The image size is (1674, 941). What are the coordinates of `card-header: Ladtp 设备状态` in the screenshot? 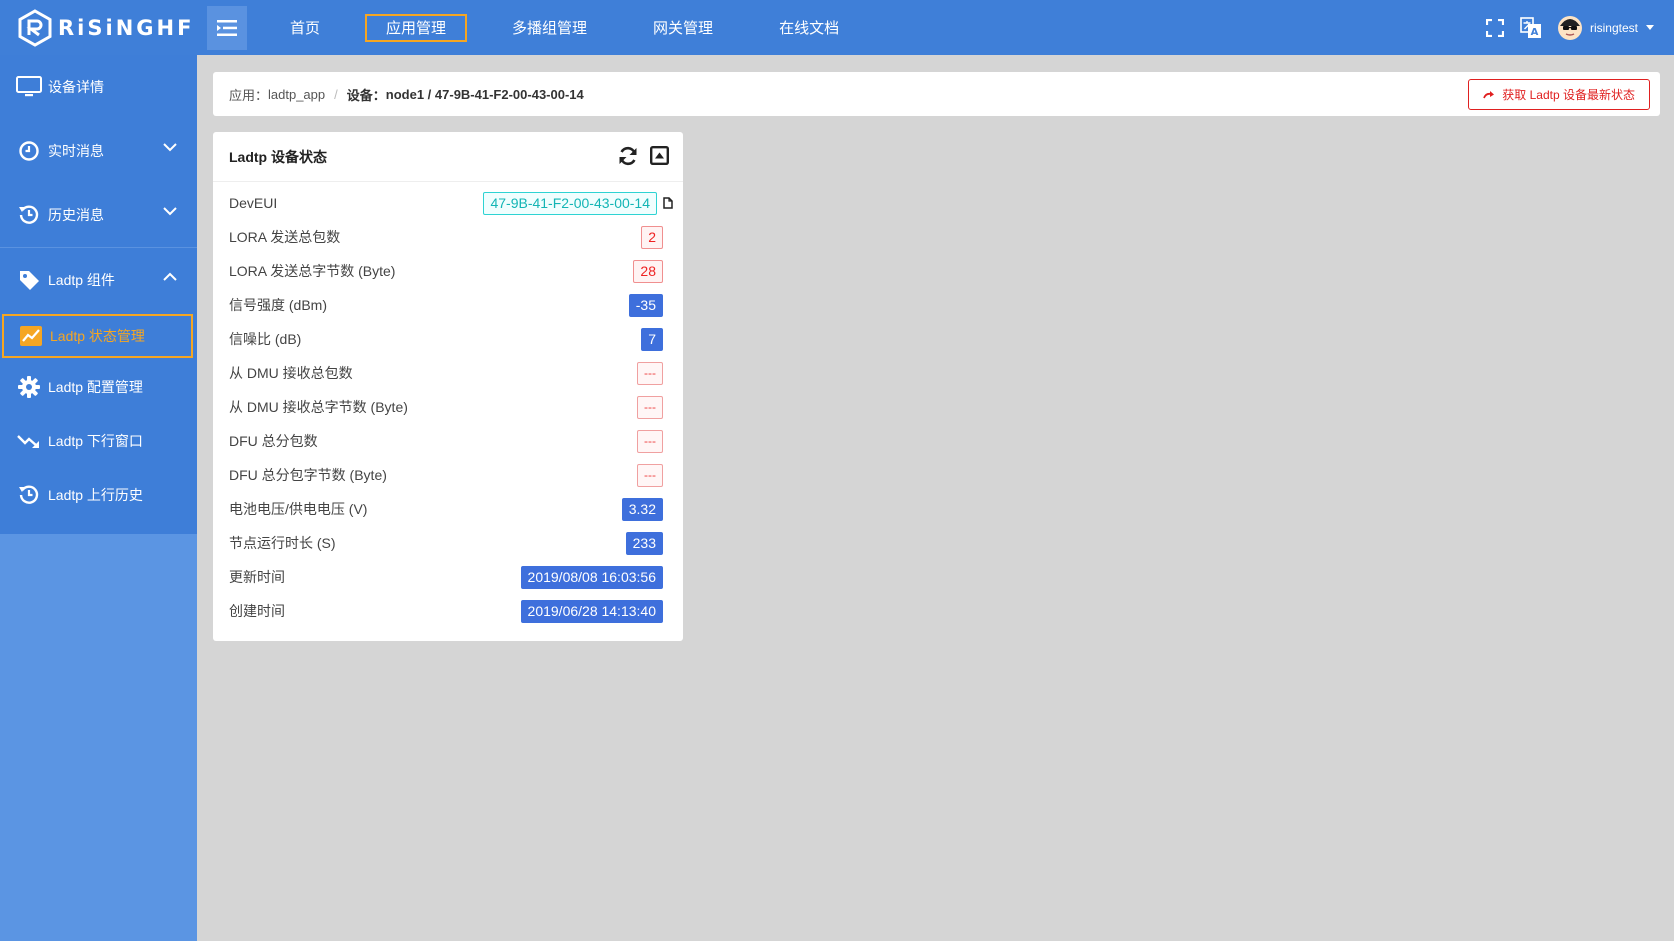 It's located at (448, 157).